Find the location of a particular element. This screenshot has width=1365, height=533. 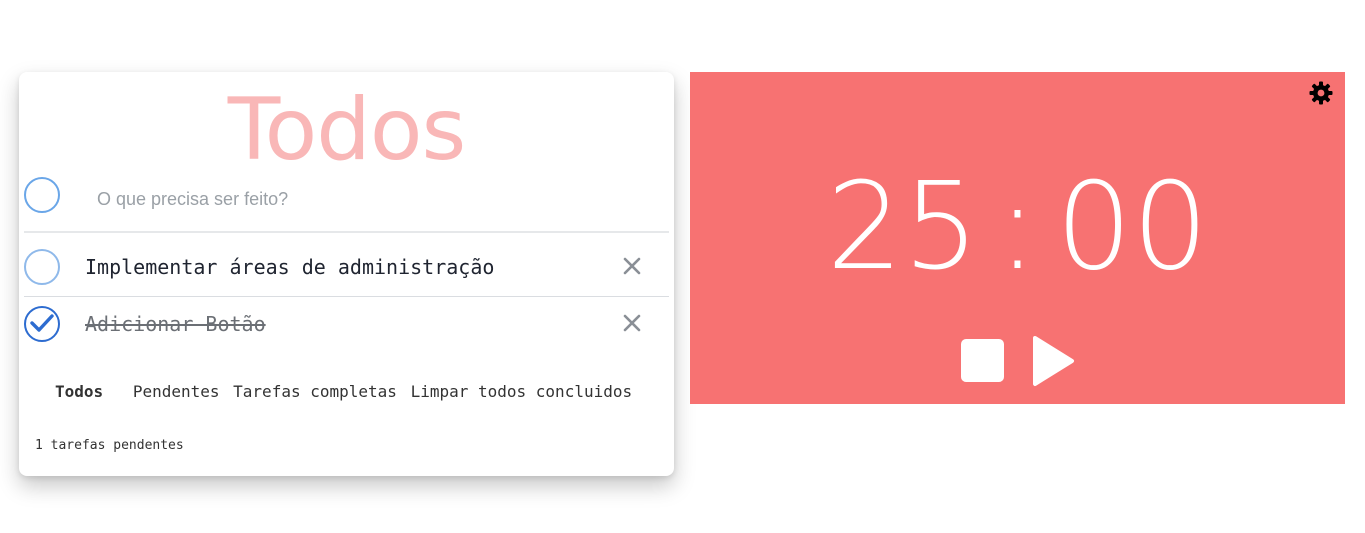

seconds-value: 00 is located at coordinates (1132, 227).